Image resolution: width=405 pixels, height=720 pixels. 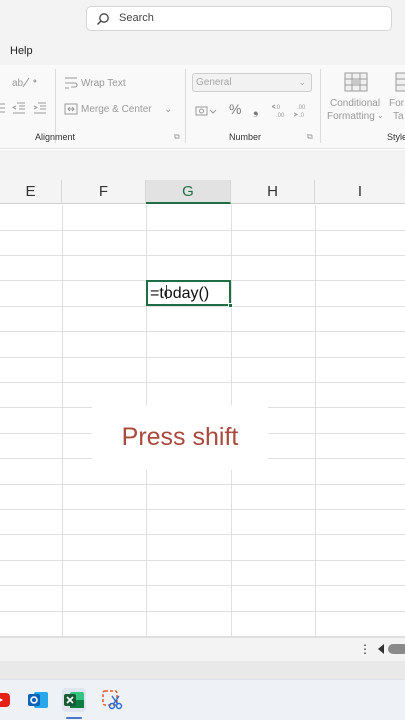 What do you see at coordinates (202, 649) in the screenshot?
I see `sheet-bar: ⋮` at bounding box center [202, 649].